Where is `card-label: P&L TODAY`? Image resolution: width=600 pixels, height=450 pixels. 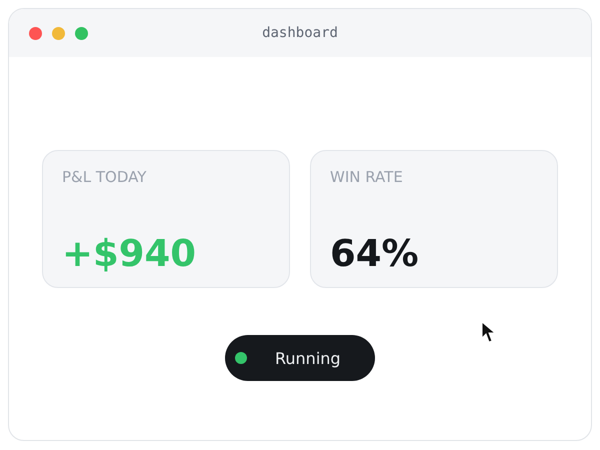
card-label: P&L TODAY is located at coordinates (105, 177).